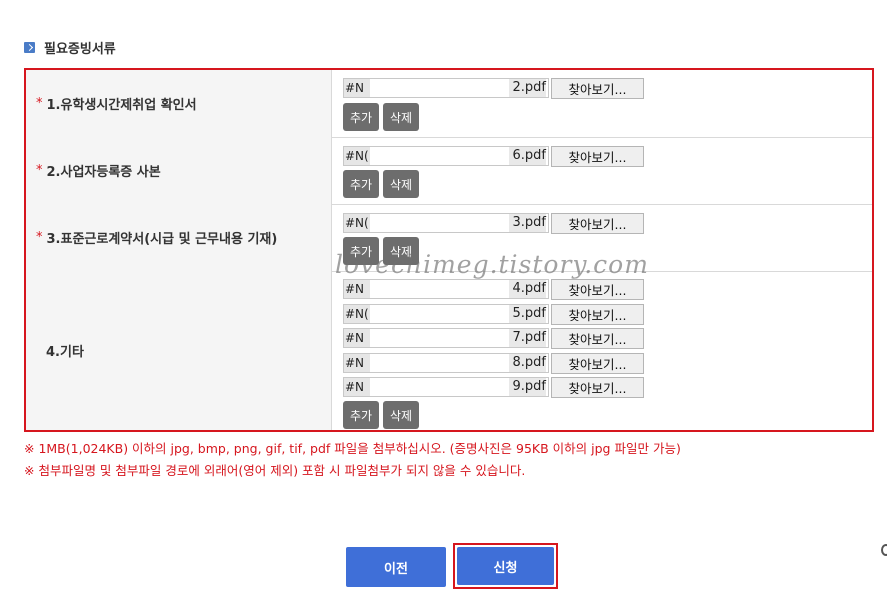  What do you see at coordinates (527, 387) in the screenshot?
I see `file-name-suffix: 9.pdf` at bounding box center [527, 387].